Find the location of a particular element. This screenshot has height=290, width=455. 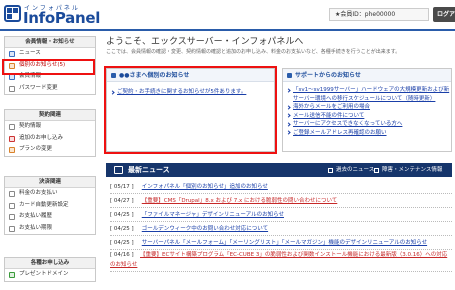

sidebar-group-title: 決済関連 is located at coordinates (50, 182).